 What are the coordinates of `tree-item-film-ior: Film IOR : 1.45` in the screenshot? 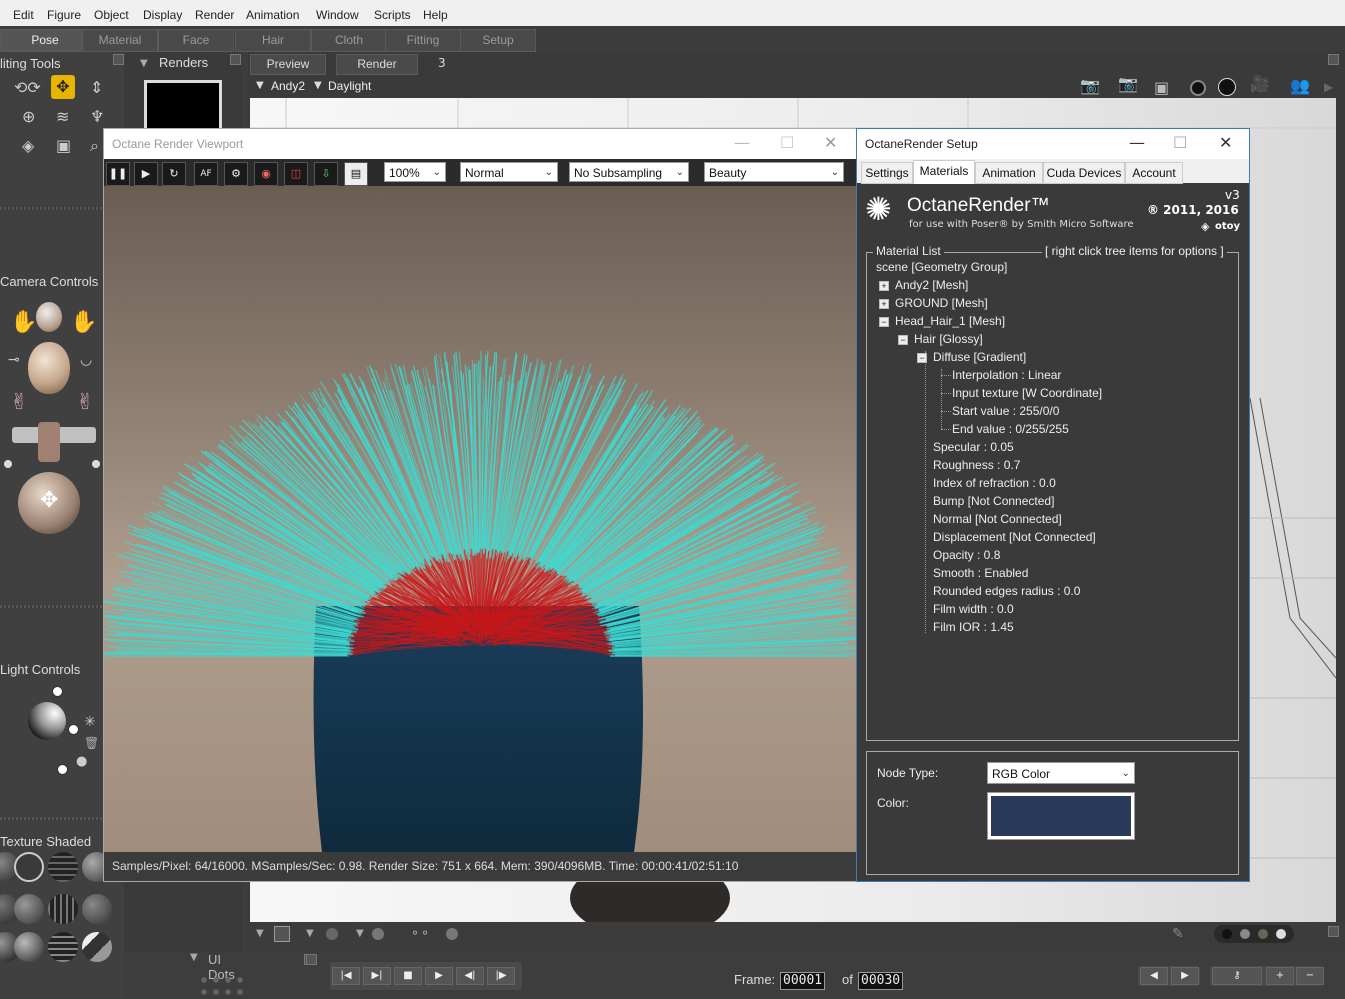 It's located at (973, 627).